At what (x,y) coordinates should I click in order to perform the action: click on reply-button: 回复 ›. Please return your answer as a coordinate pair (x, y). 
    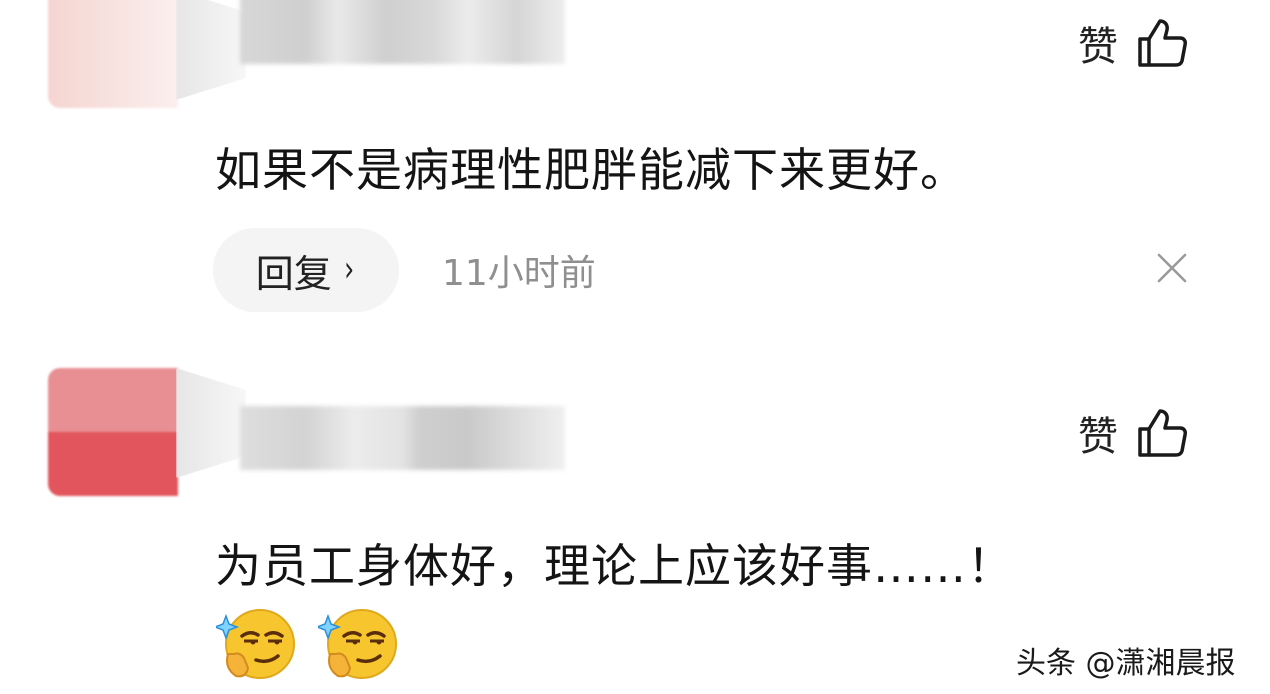
    Looking at the image, I should click on (306, 270).